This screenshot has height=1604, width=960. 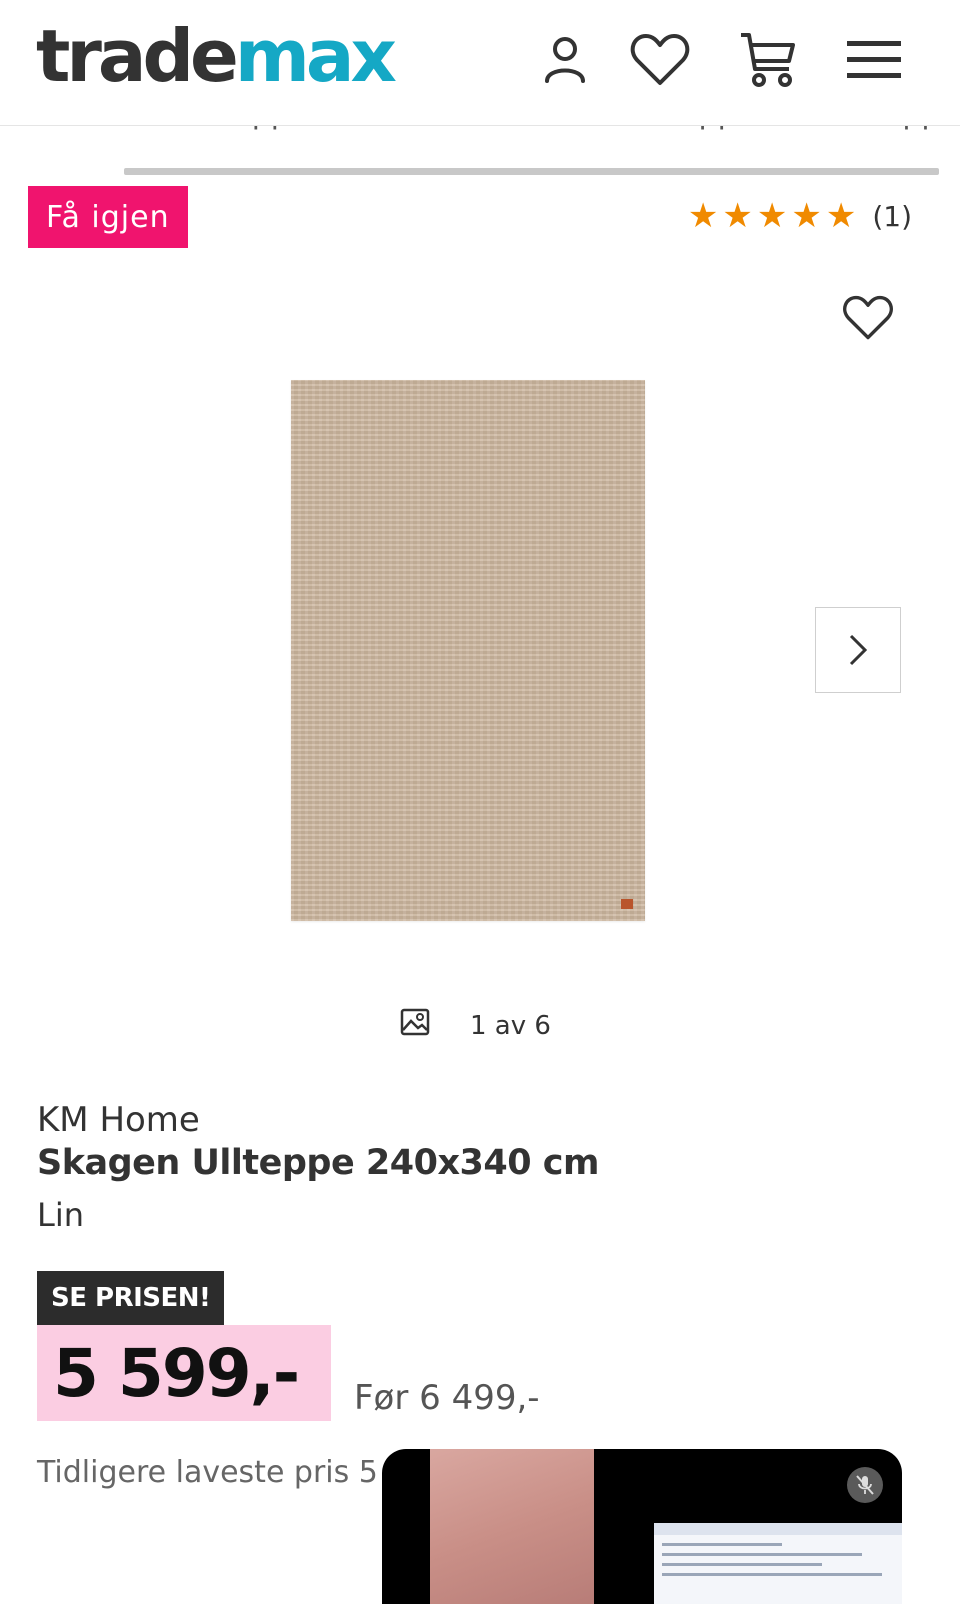 What do you see at coordinates (627, 904) in the screenshot?
I see `rug-label-tag` at bounding box center [627, 904].